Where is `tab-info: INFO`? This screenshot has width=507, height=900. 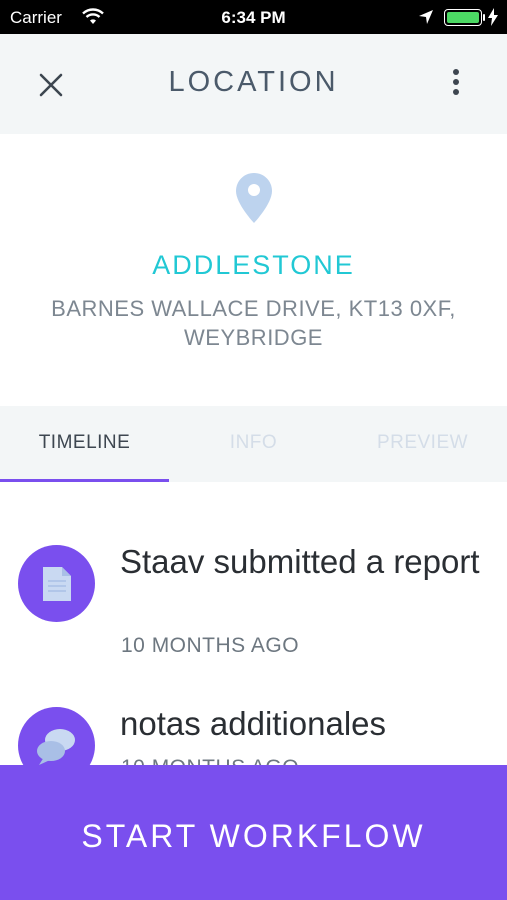 tab-info: INFO is located at coordinates (253, 444).